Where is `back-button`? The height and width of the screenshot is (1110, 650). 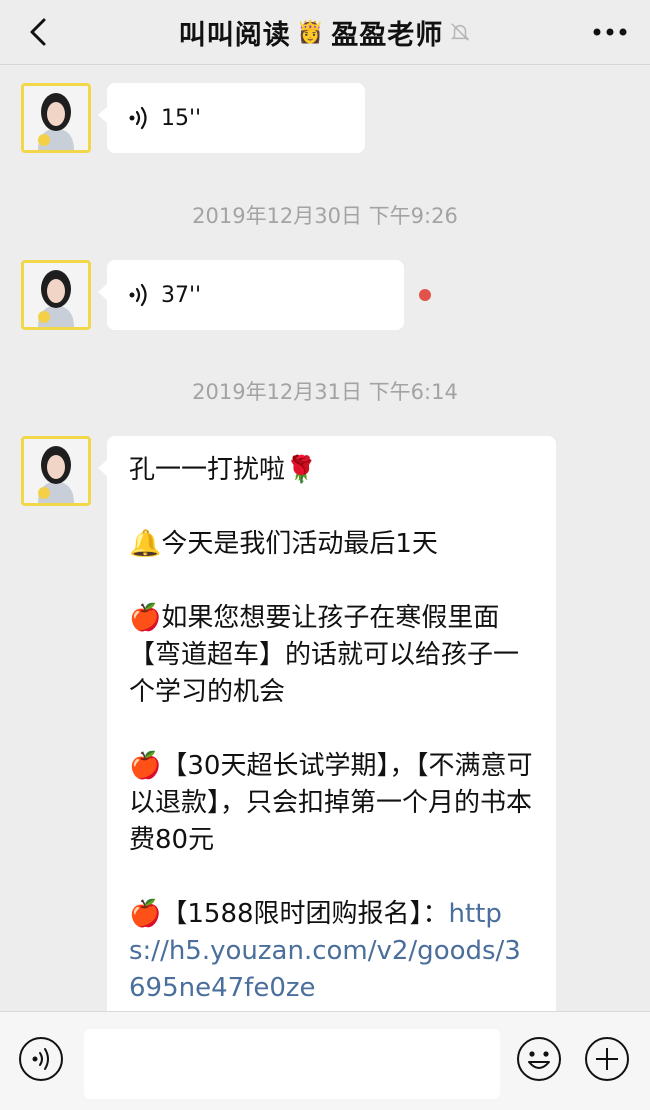
back-button is located at coordinates (38, 32).